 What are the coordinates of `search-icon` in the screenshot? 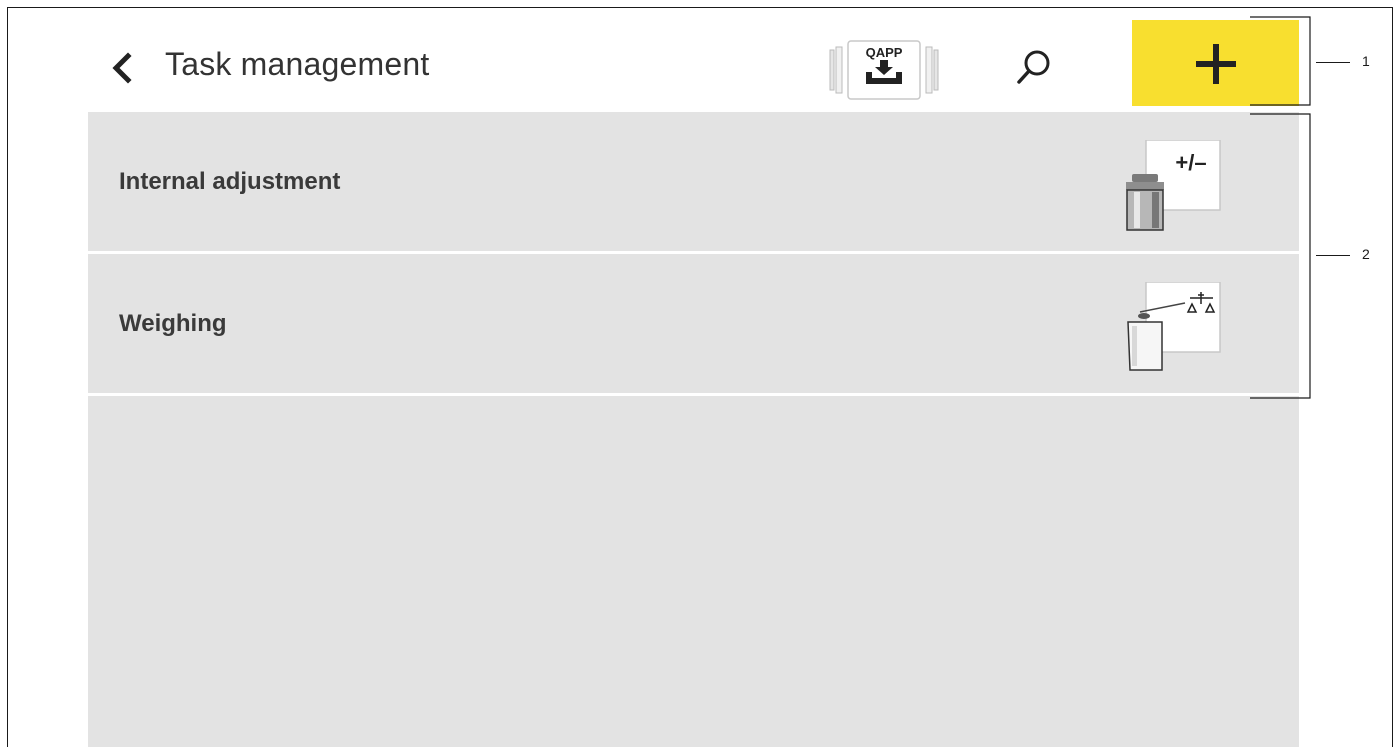 It's located at (1033, 67).